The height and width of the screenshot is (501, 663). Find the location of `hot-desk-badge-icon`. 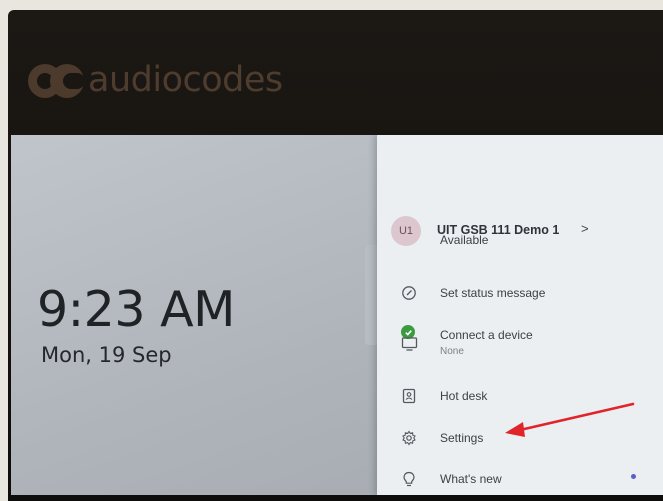

hot-desk-badge-icon is located at coordinates (409, 396).